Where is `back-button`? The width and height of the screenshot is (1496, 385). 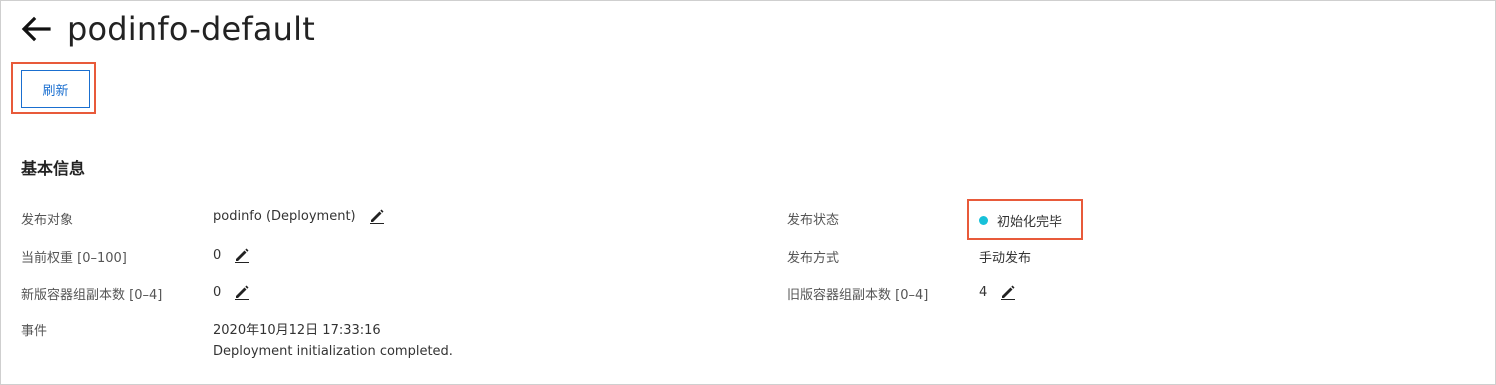
back-button is located at coordinates (36, 29).